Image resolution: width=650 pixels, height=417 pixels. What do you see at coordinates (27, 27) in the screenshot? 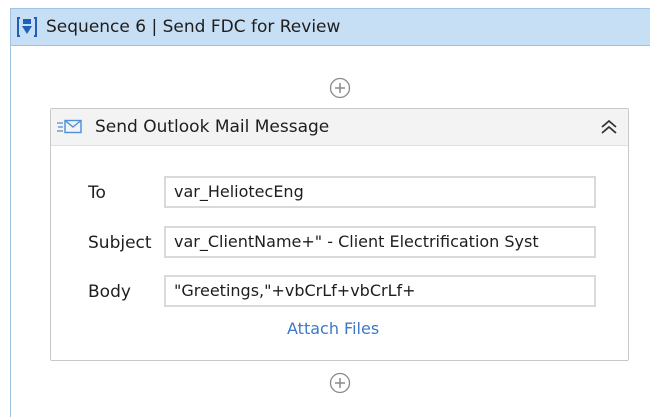
I see `sequence-icon` at bounding box center [27, 27].